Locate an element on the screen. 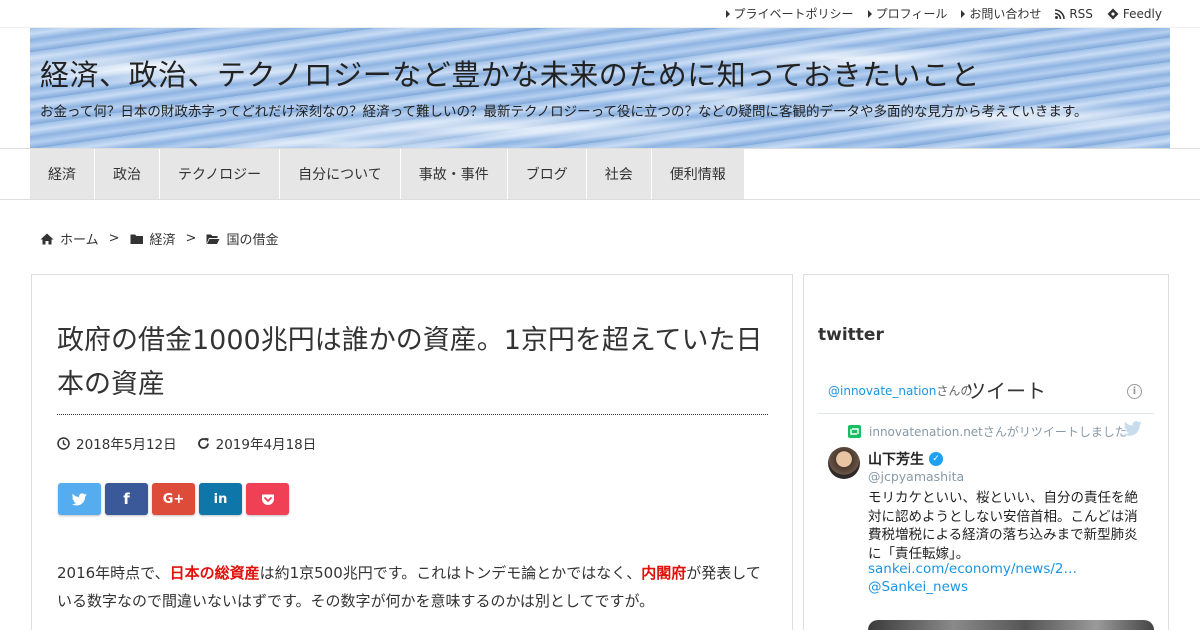 The width and height of the screenshot is (1200, 630). nav-item-about-me: 自分について is located at coordinates (340, 174).